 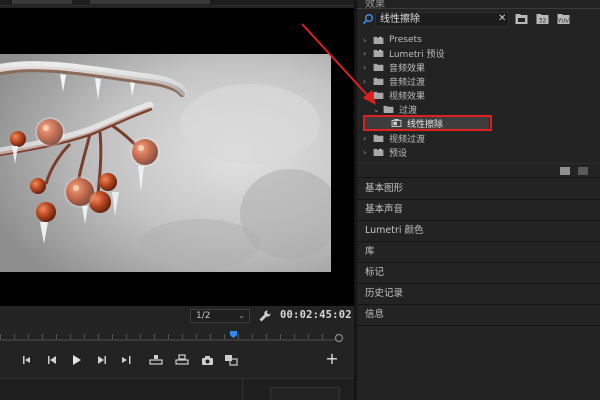 What do you see at coordinates (478, 231) in the screenshot?
I see `panel-lumetri-color: Lumetri 颜色` at bounding box center [478, 231].